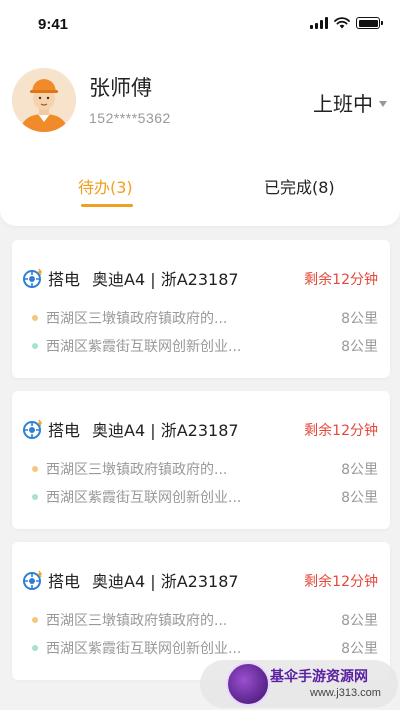  Describe the element at coordinates (319, 677) in the screenshot. I see `watermark-title: 基伞手游资源网` at that location.